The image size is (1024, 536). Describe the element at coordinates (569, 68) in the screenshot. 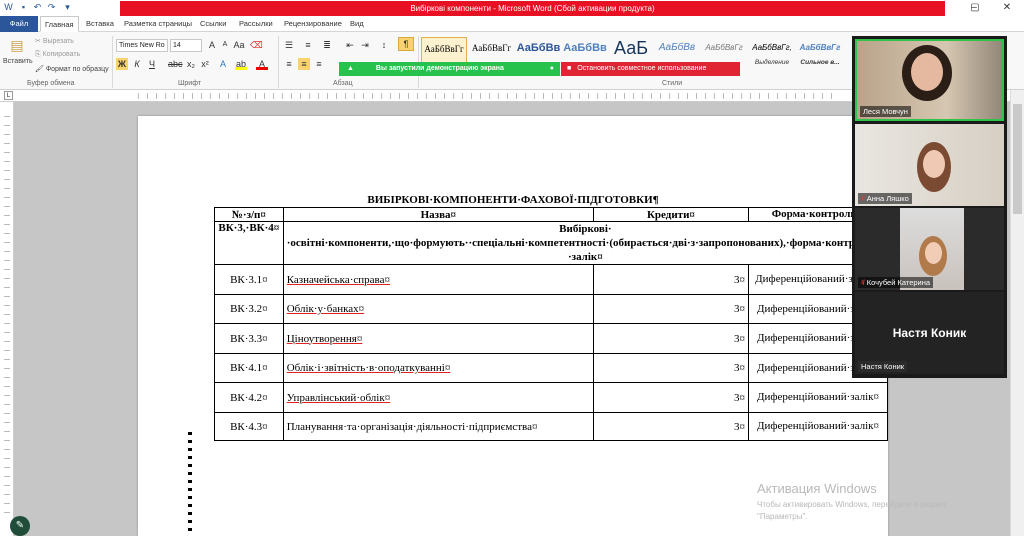

I see `stop-icon: ■` at that location.